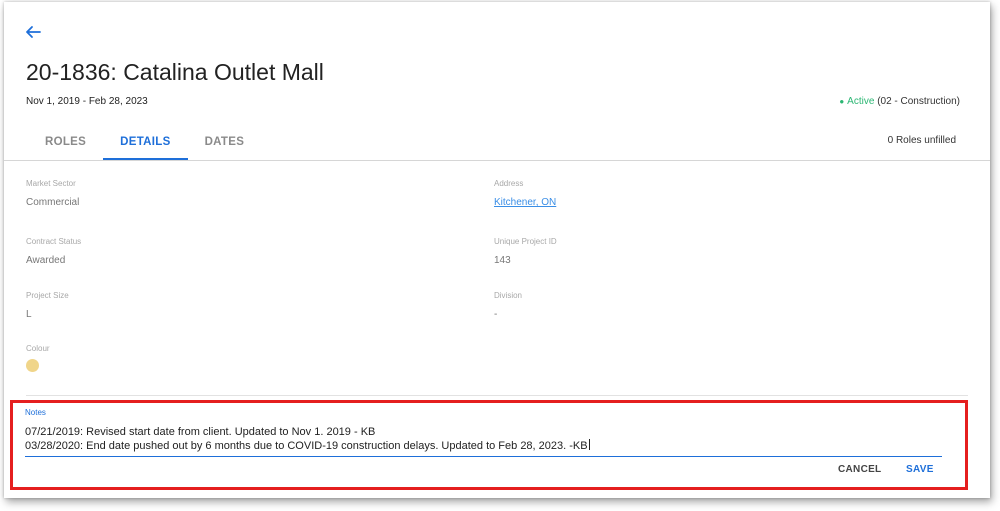 Image resolution: width=1000 pixels, height=511 pixels. I want to click on colour-swatch, so click(32, 365).